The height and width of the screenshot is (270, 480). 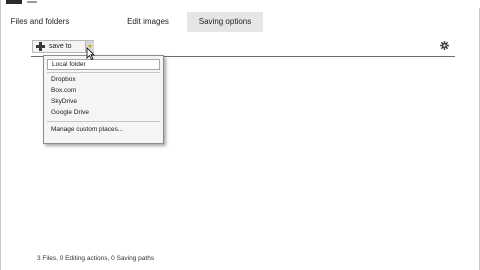 What do you see at coordinates (40, 22) in the screenshot?
I see `tab-files-and-folders: Files and folders` at bounding box center [40, 22].